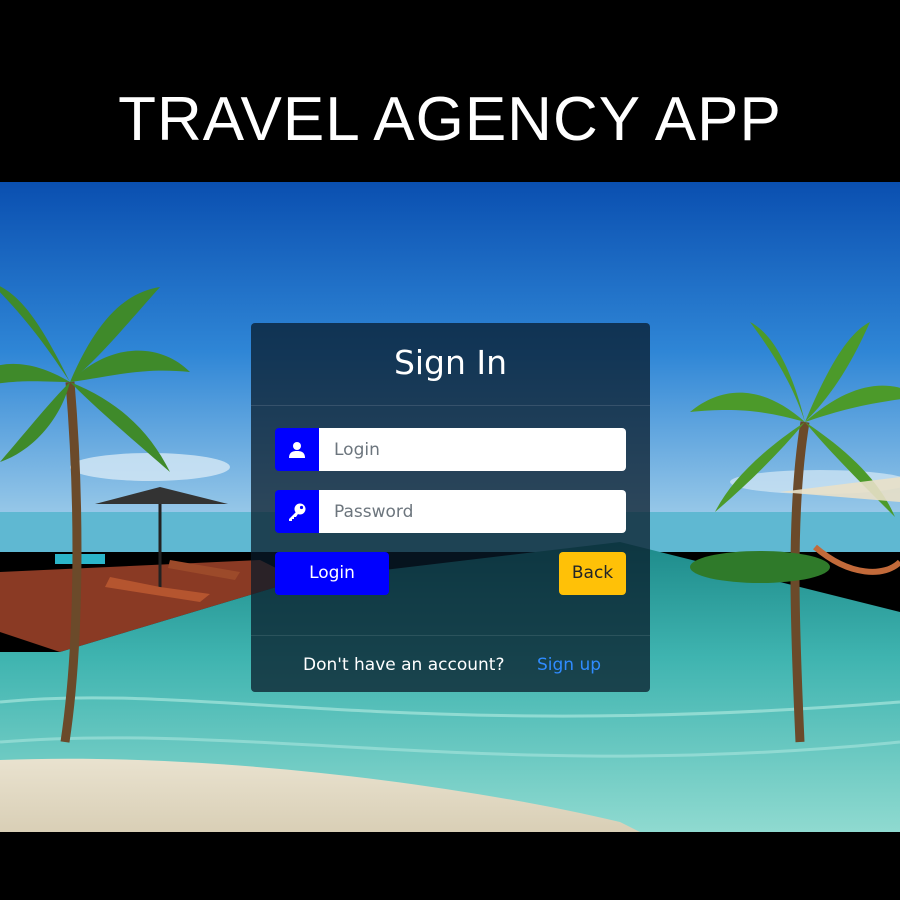 This screenshot has width=900, height=900. I want to click on card-header: Sign In, so click(450, 364).